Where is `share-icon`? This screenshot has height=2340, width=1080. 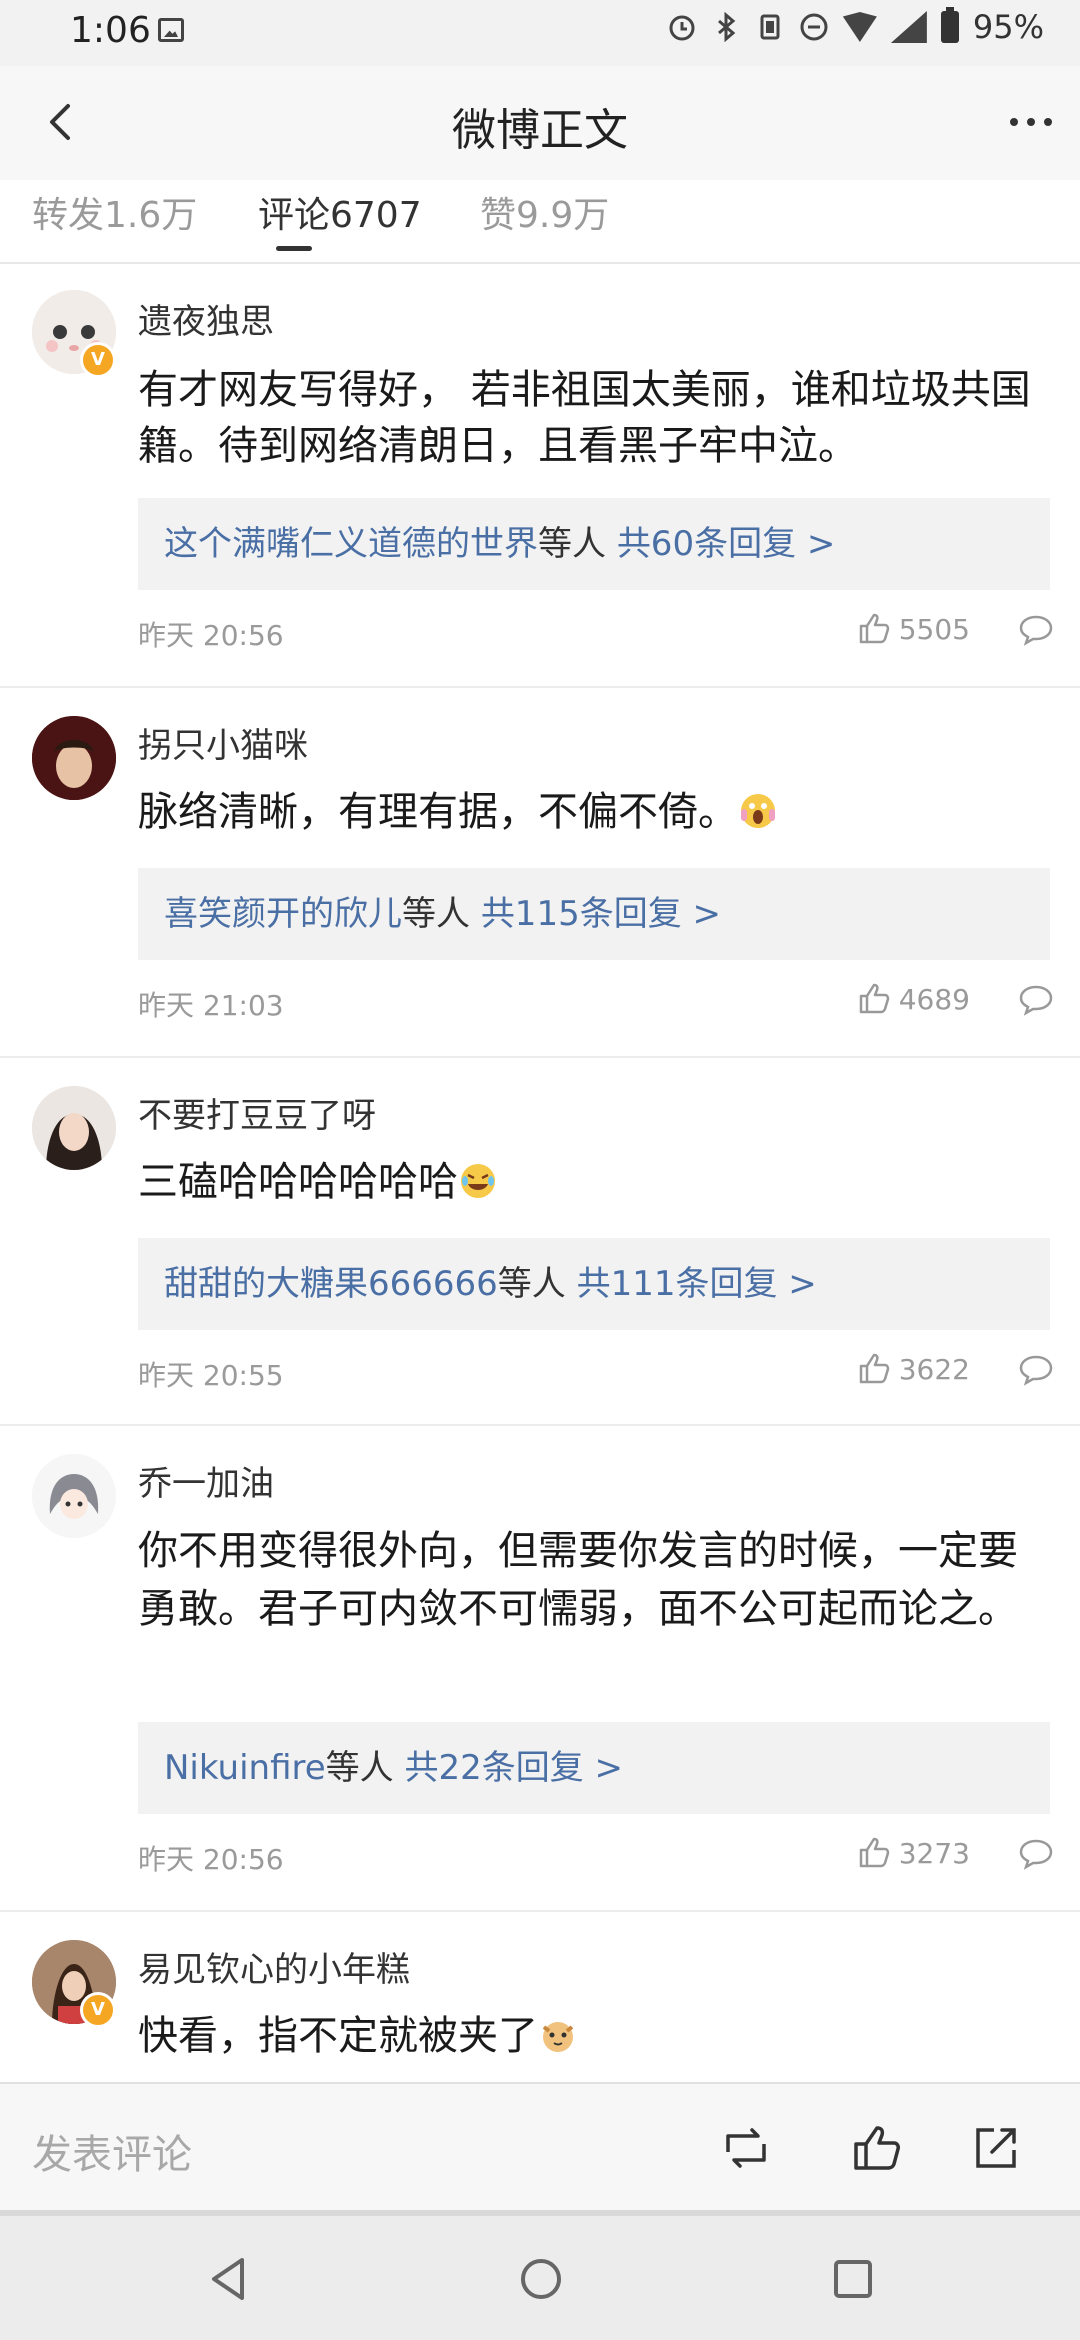 share-icon is located at coordinates (996, 2148).